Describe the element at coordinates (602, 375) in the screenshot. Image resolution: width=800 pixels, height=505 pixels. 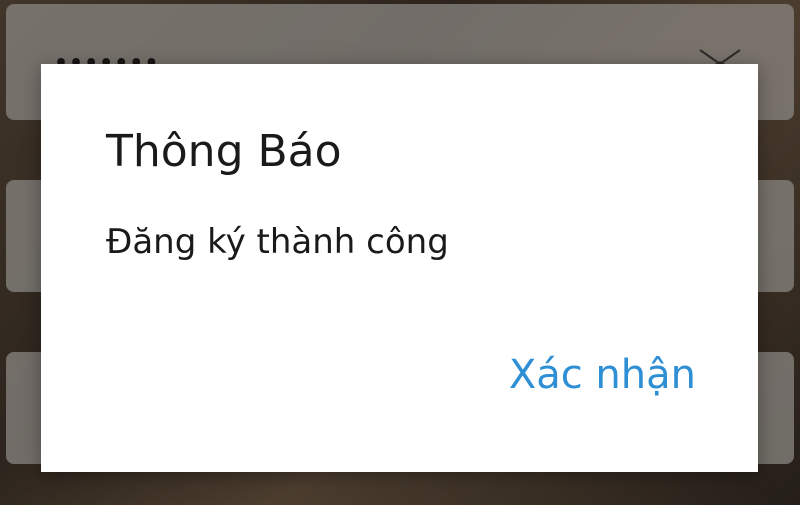
I see `confirm-button: Xác nhận` at that location.